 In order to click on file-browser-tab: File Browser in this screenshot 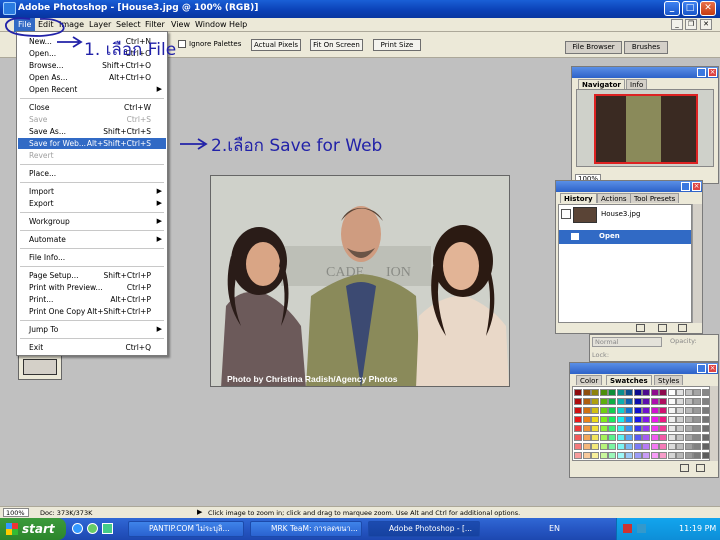, I will do `click(593, 47)`.